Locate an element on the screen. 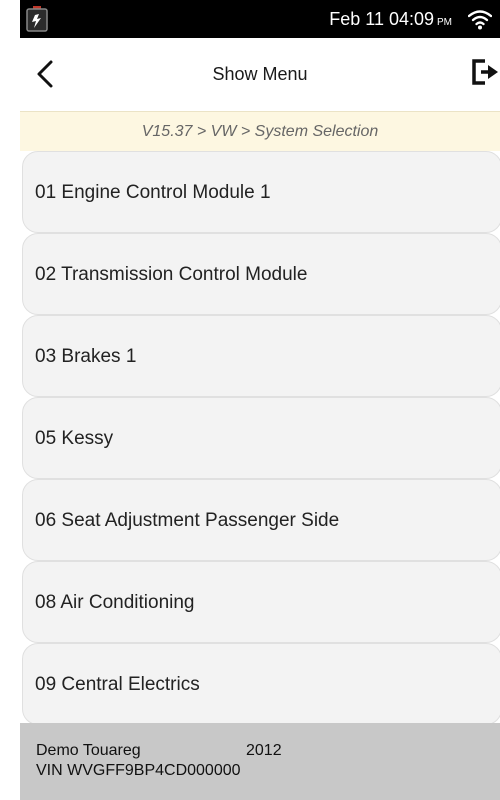 Image resolution: width=500 pixels, height=800 pixels. system-item-seat-adjustment-passenger: 06 Seat Adjustment Passenger Side is located at coordinates (261, 520).